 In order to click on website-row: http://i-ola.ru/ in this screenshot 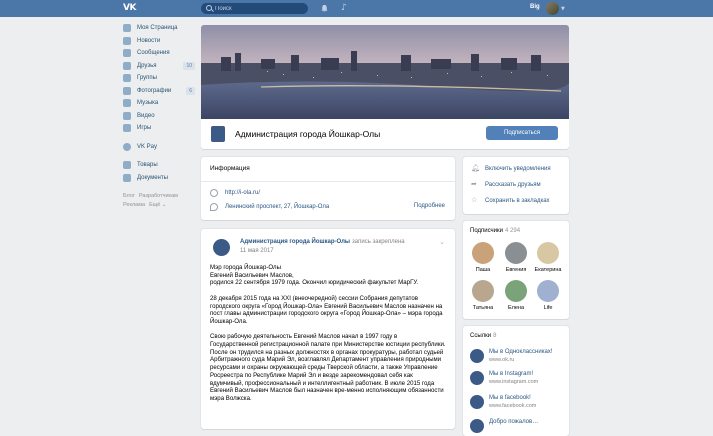, I will do `click(235, 193)`.